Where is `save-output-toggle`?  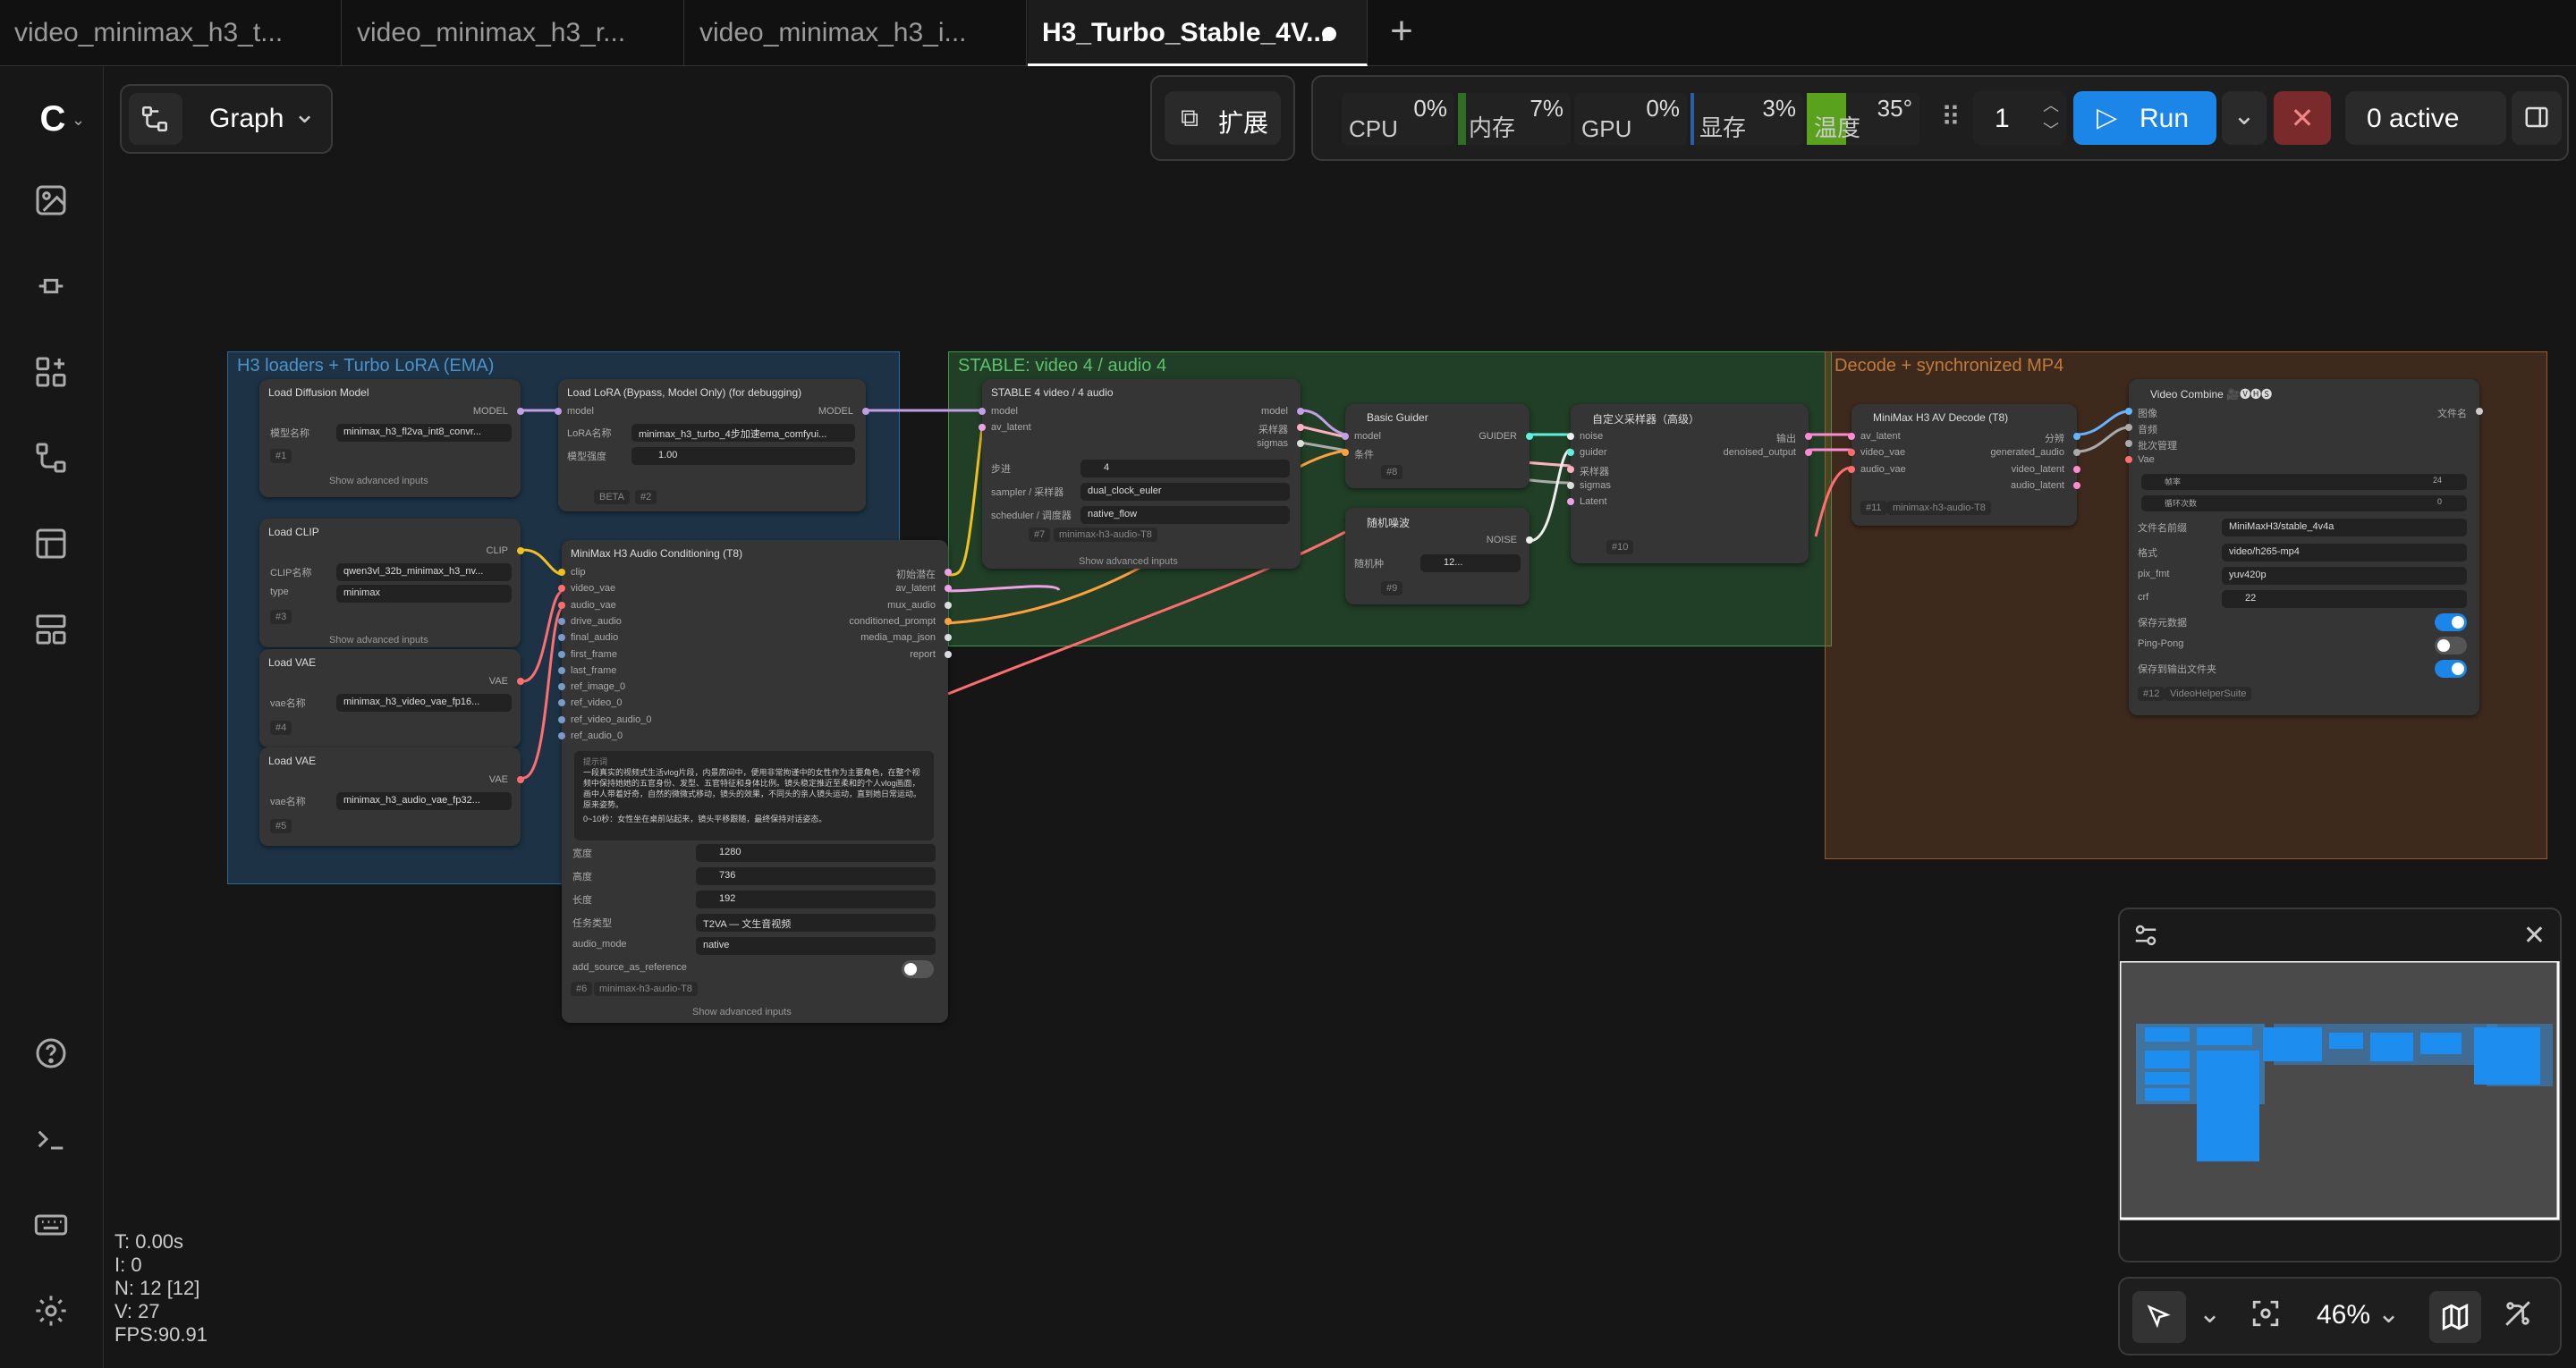 save-output-toggle is located at coordinates (2451, 669).